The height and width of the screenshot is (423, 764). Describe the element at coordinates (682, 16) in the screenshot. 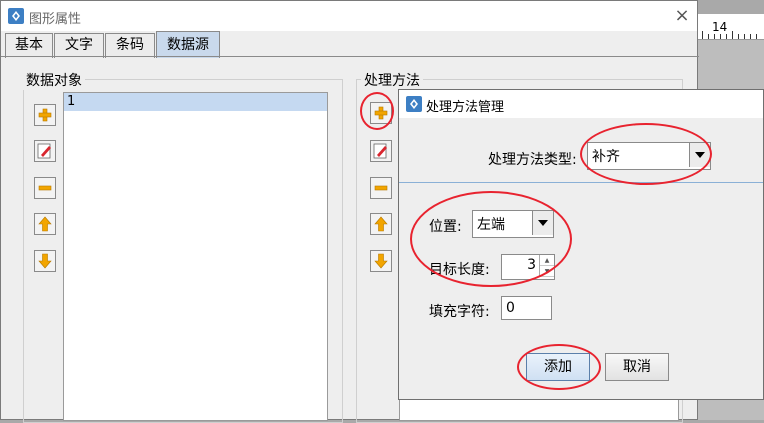

I see `close-icon: ×` at that location.